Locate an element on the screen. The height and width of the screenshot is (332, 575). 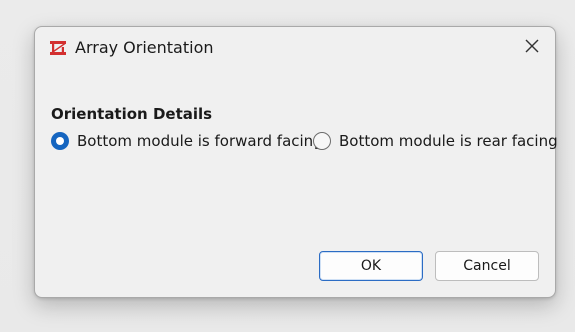
dialog-title: Array Orientation is located at coordinates (144, 47).